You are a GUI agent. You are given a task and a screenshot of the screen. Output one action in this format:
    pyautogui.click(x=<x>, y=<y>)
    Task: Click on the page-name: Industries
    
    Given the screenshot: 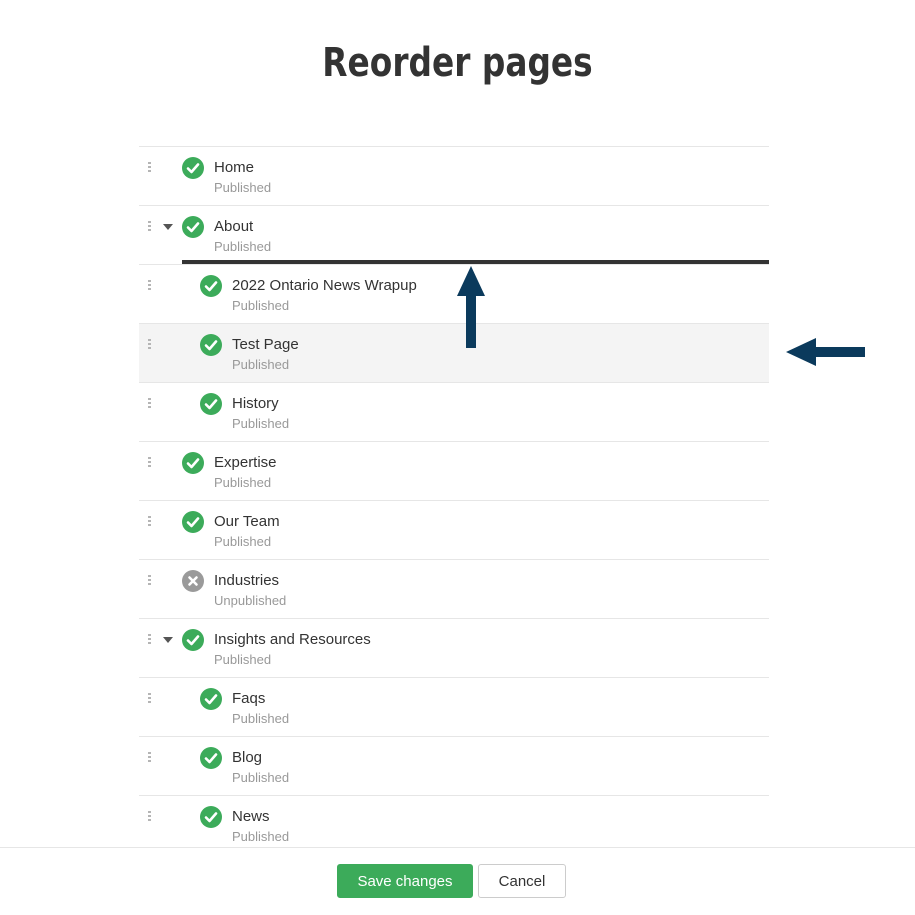 What is the action you would take?
    pyautogui.click(x=247, y=580)
    